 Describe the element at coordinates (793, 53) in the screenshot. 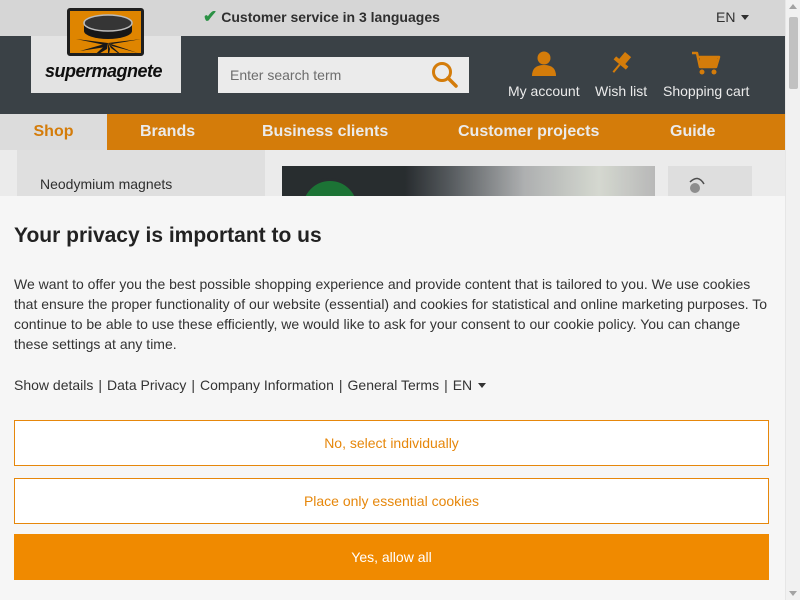

I see `scrollbar-thumb` at that location.